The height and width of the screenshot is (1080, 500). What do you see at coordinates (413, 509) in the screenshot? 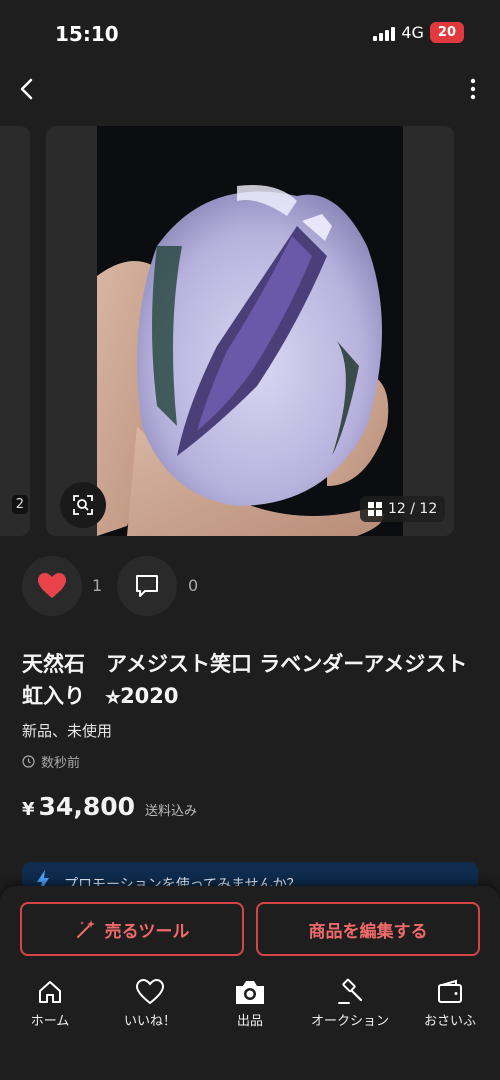
I see `image-counter-text: 12 / 12` at bounding box center [413, 509].